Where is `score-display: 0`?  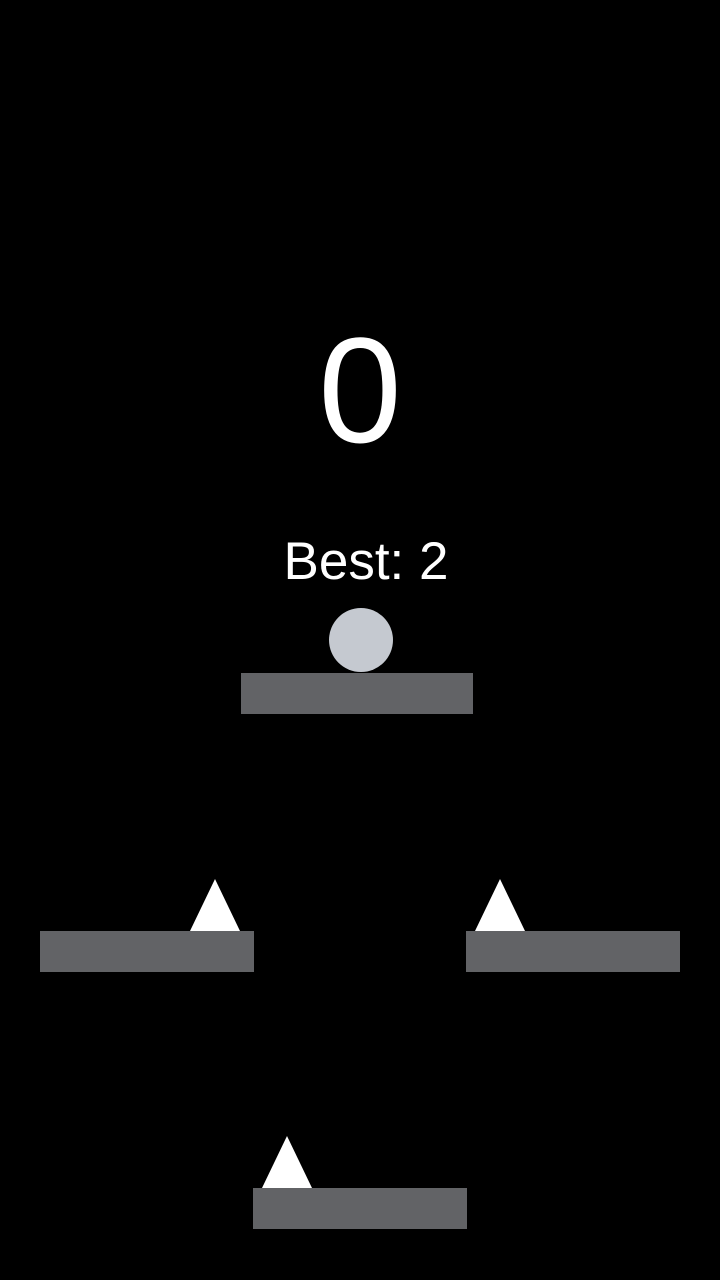 score-display: 0 is located at coordinates (360, 390).